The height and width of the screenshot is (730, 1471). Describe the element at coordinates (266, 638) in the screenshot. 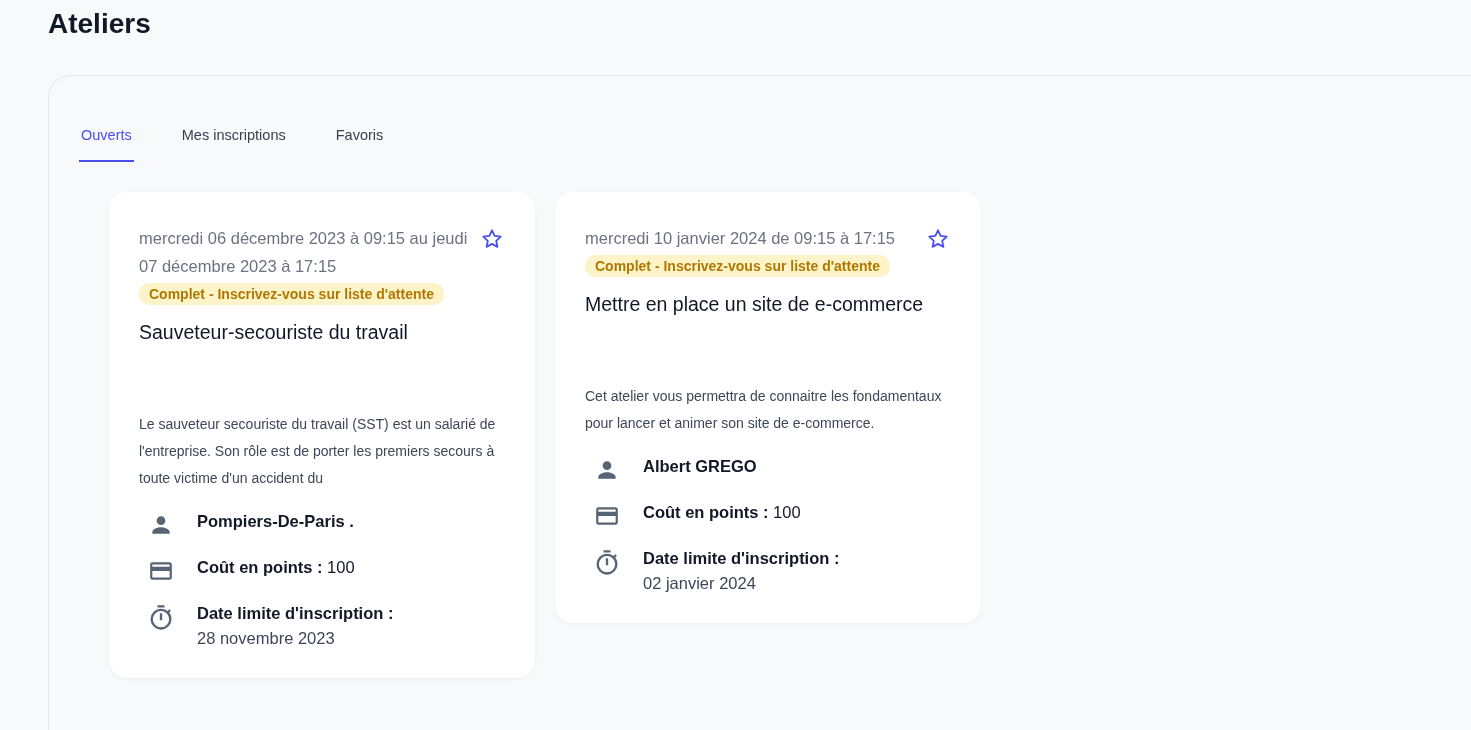

I see `deadline-date: 28 novembre 2023` at that location.